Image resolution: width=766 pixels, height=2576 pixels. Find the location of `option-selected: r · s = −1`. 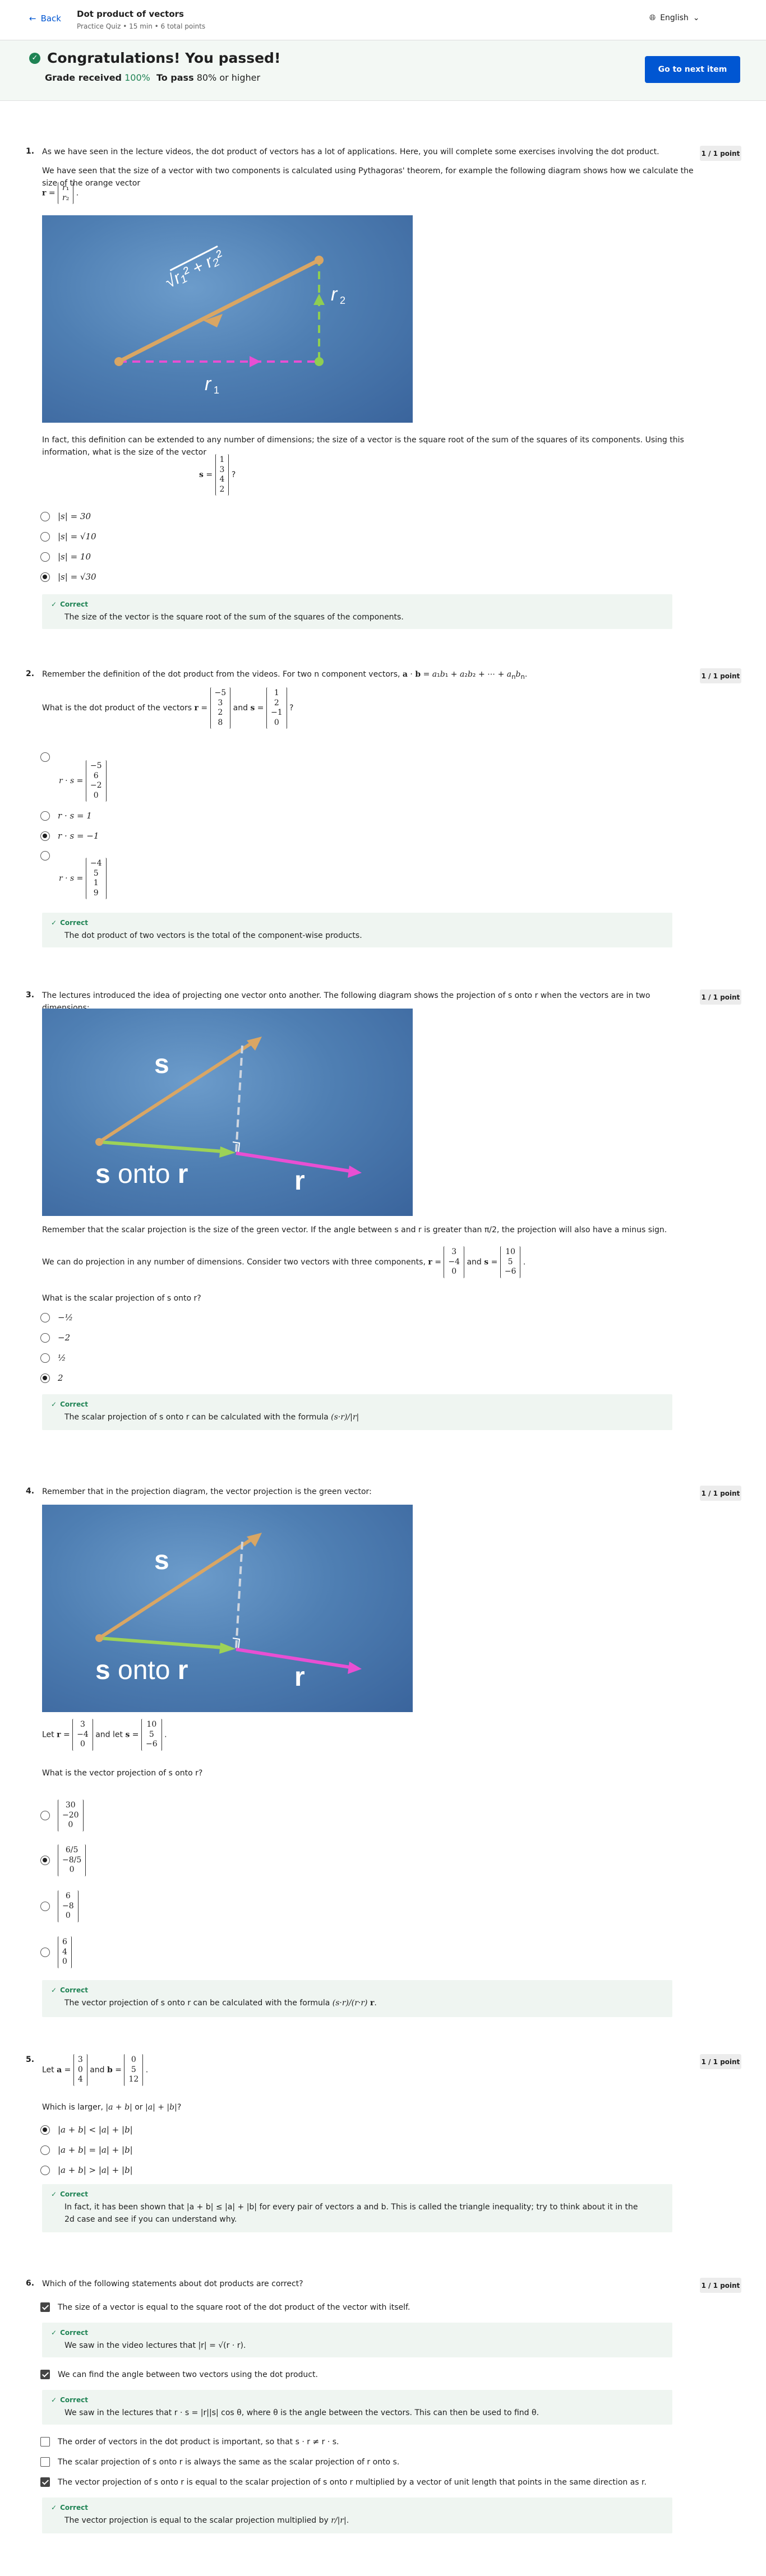

option-selected: r · s = −1 is located at coordinates (69, 836).